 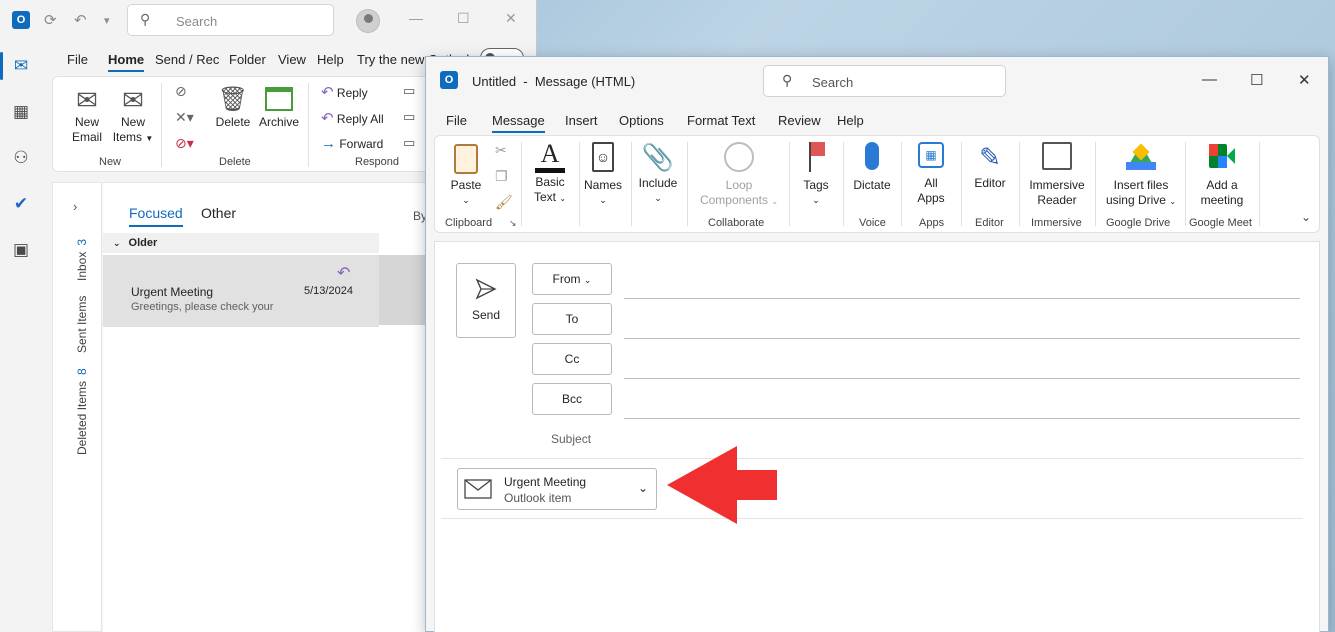 What do you see at coordinates (21, 205) in the screenshot?
I see `todo-check-icon: ✔` at bounding box center [21, 205].